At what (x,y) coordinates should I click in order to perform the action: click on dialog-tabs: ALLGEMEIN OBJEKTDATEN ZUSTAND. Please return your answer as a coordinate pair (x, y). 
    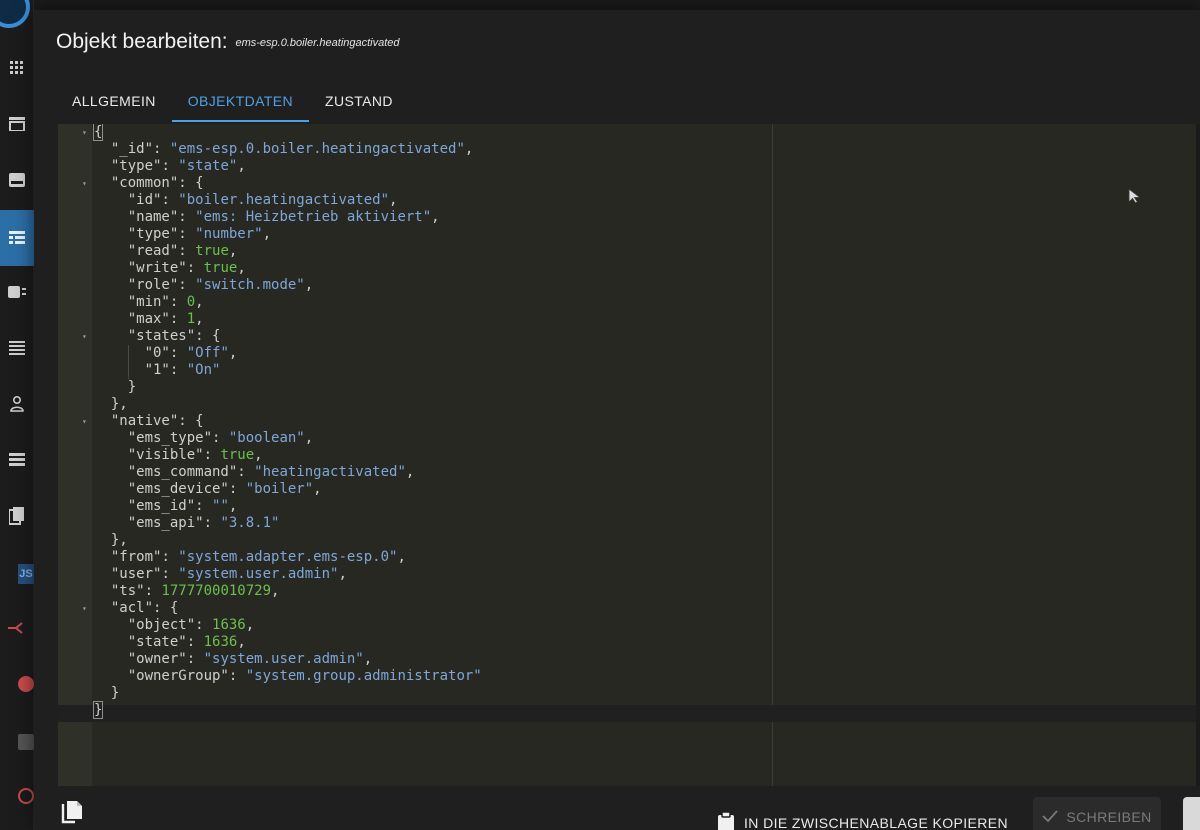
    Looking at the image, I should click on (232, 101).